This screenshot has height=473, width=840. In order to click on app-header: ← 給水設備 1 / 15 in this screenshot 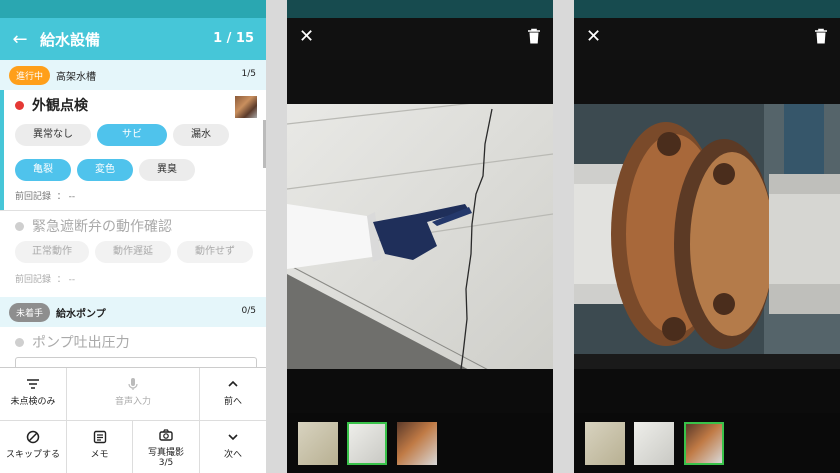, I will do `click(133, 39)`.